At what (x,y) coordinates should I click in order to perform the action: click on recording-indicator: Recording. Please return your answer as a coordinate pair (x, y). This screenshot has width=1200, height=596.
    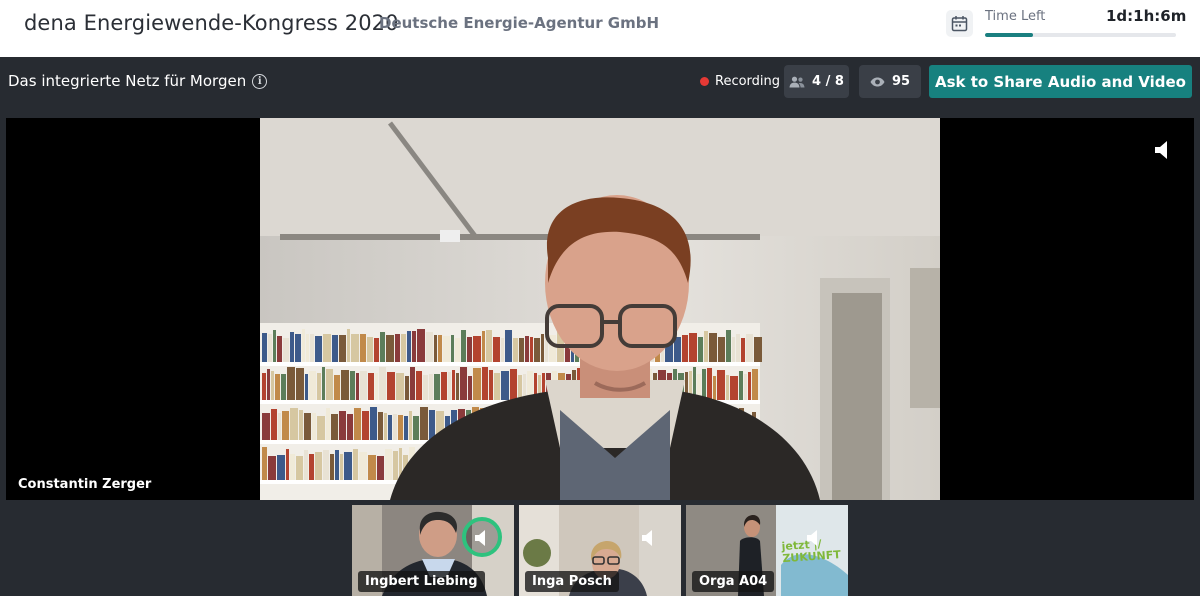
    Looking at the image, I should click on (740, 81).